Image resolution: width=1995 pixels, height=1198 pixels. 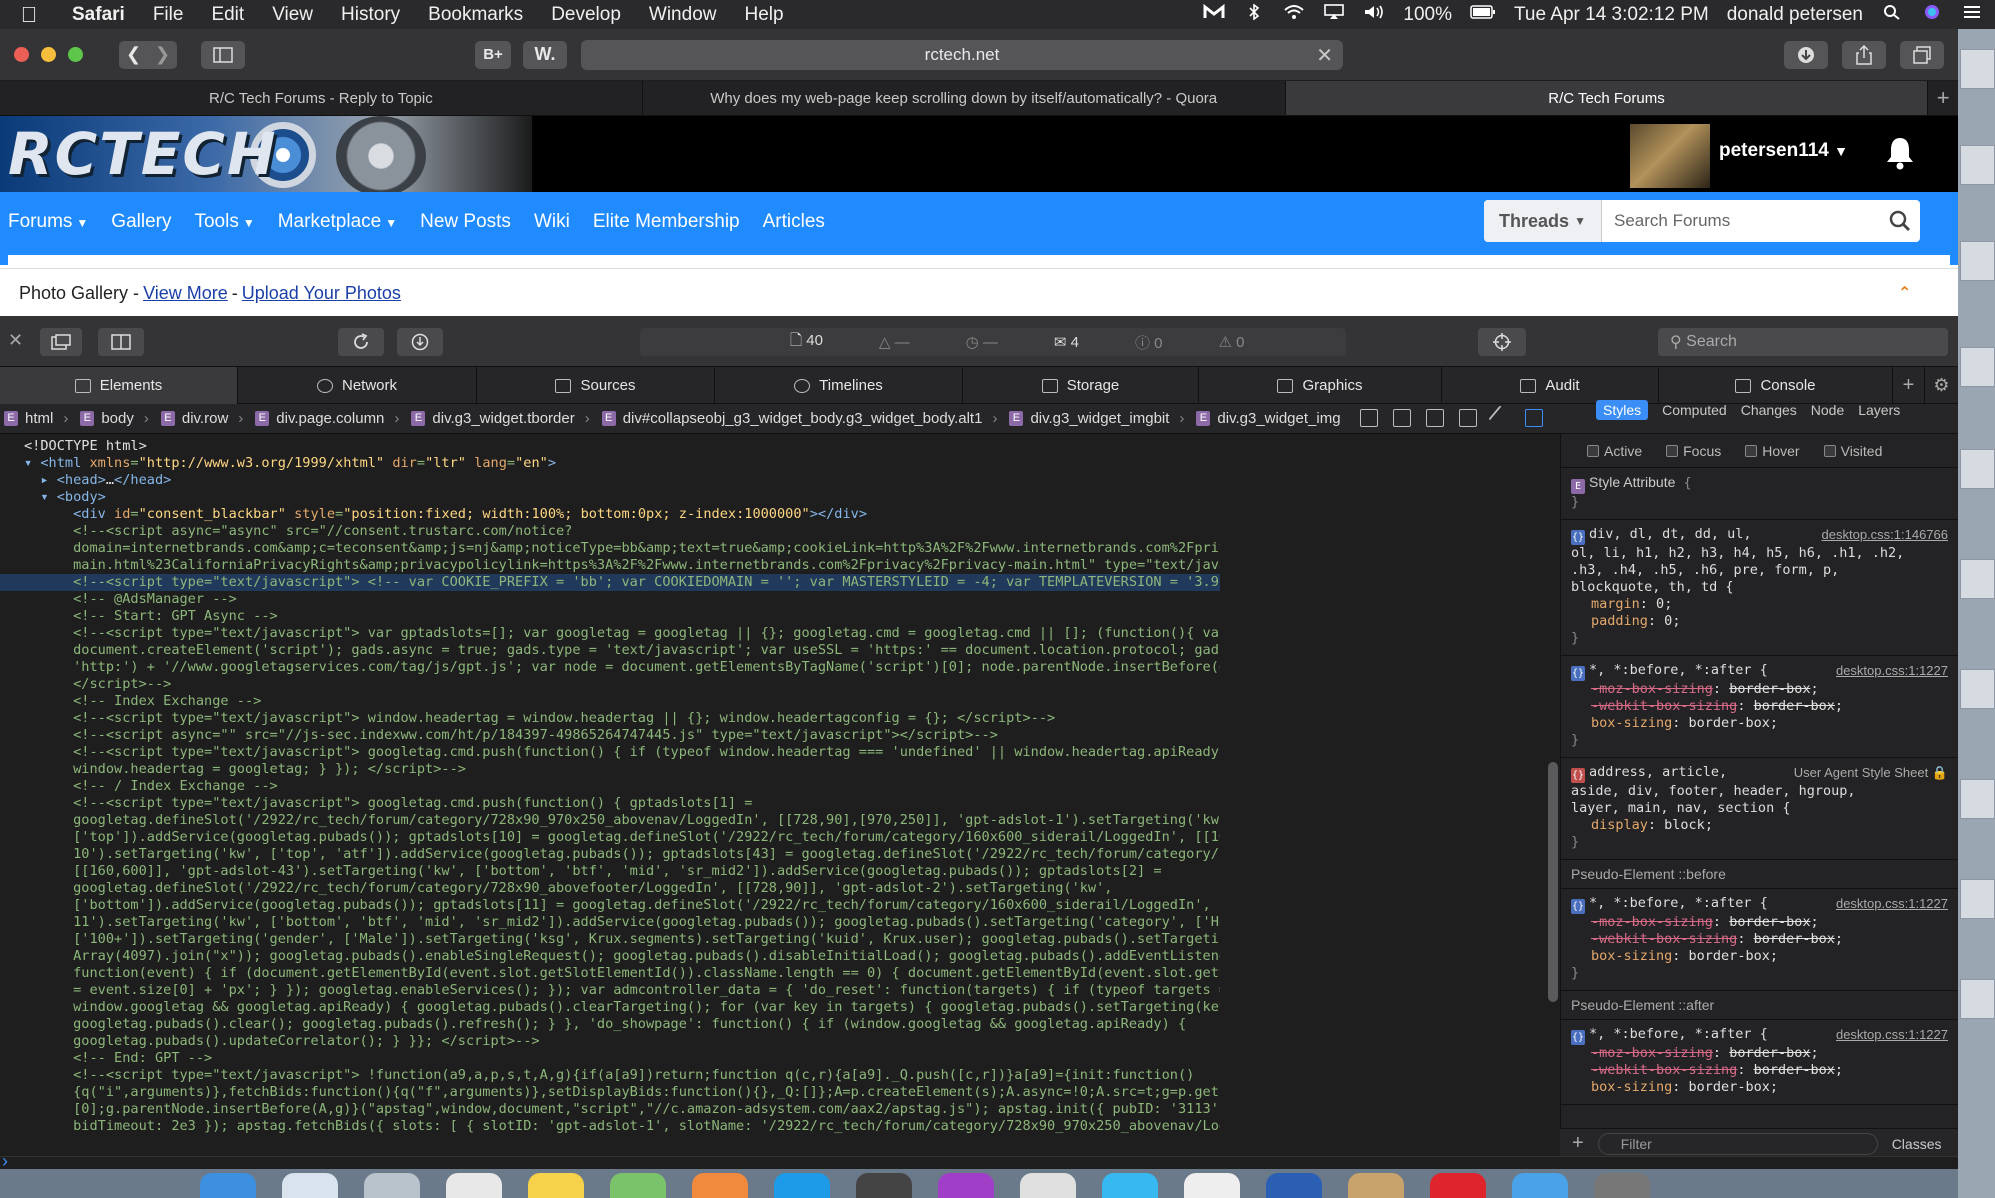 I want to click on podcasts-dock-icon, so click(x=966, y=1185).